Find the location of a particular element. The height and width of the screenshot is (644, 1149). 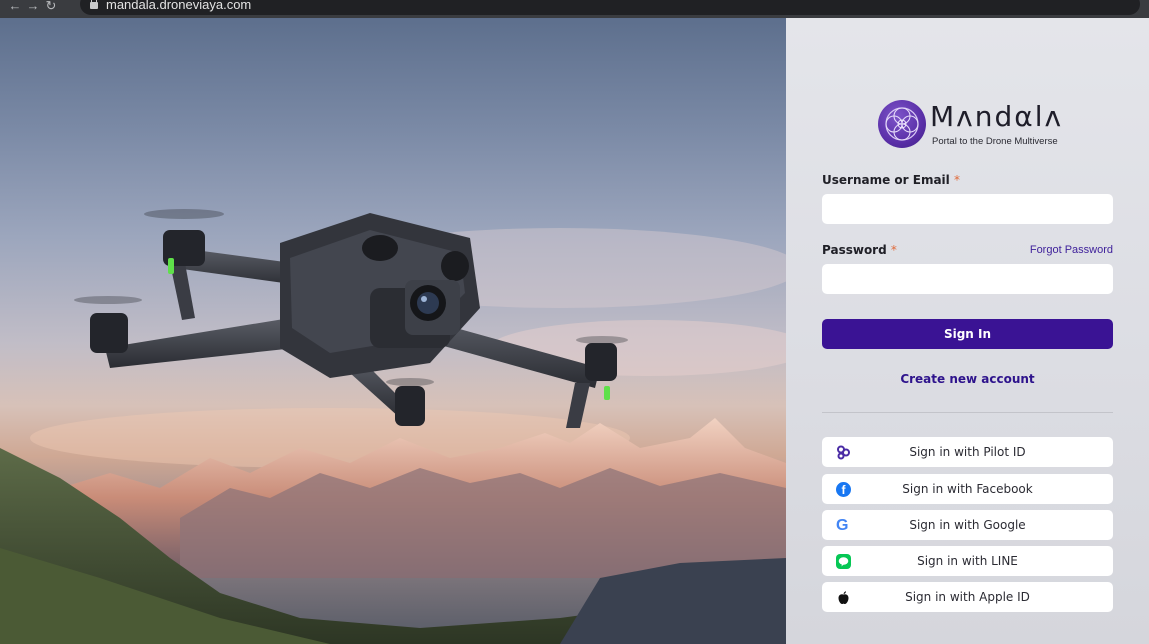

forward-arrow-icon: → is located at coordinates (33, 6).